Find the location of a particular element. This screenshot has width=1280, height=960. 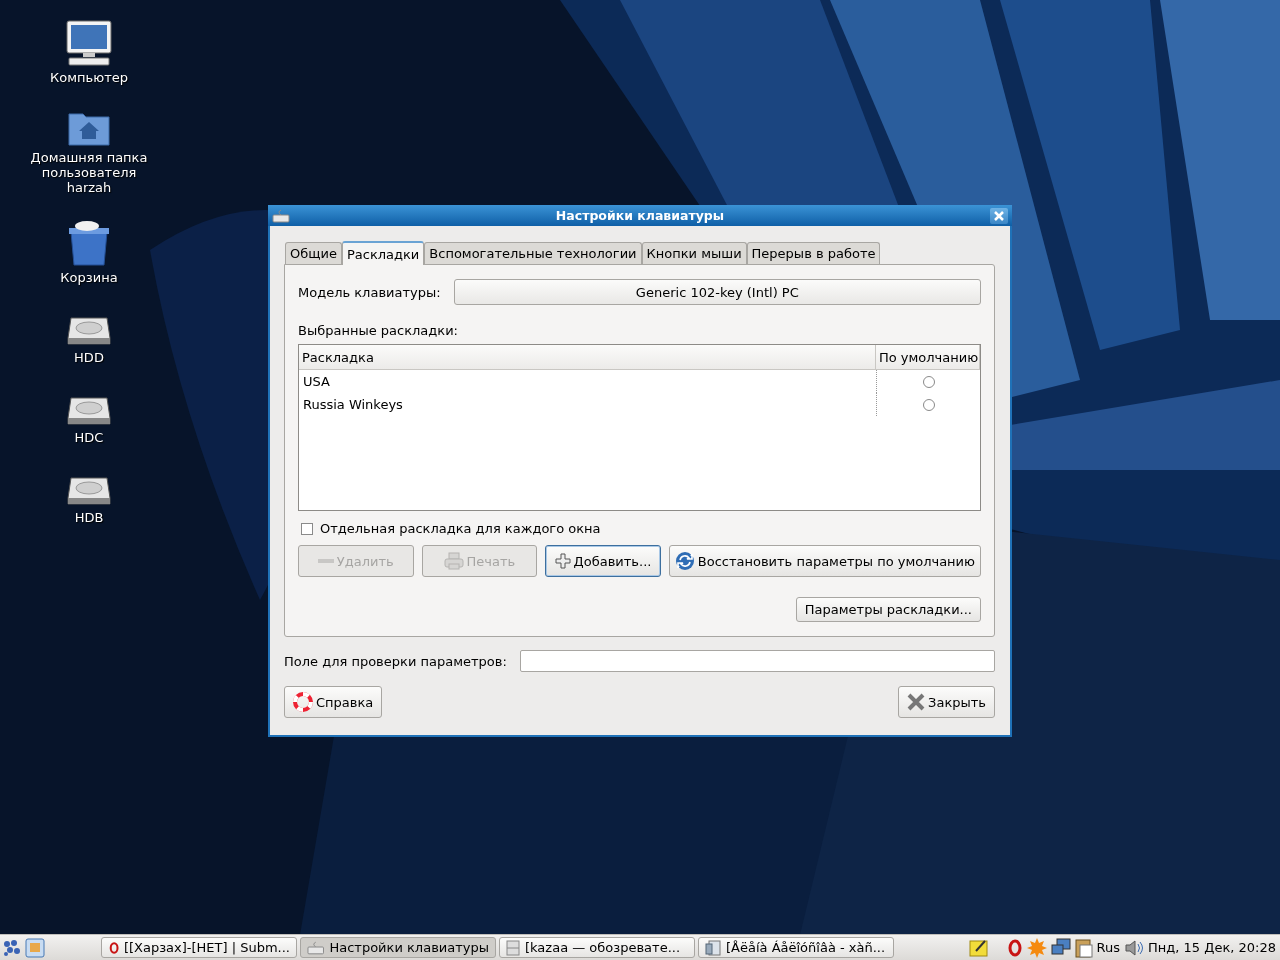

desktop-icon-label: HDB is located at coordinates (89, 517).